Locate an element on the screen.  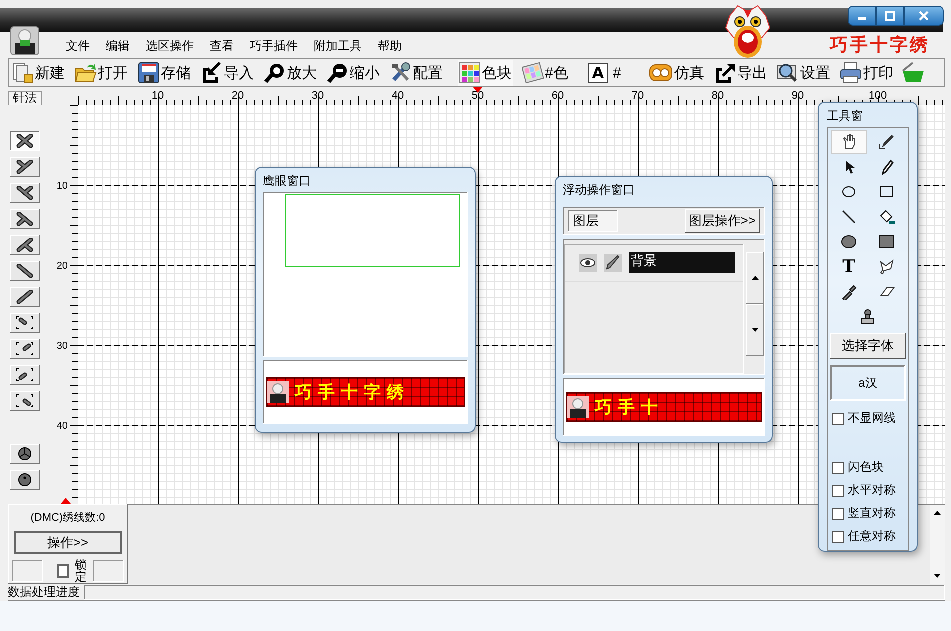
toolbar-button: A # is located at coordinates (604, 73).